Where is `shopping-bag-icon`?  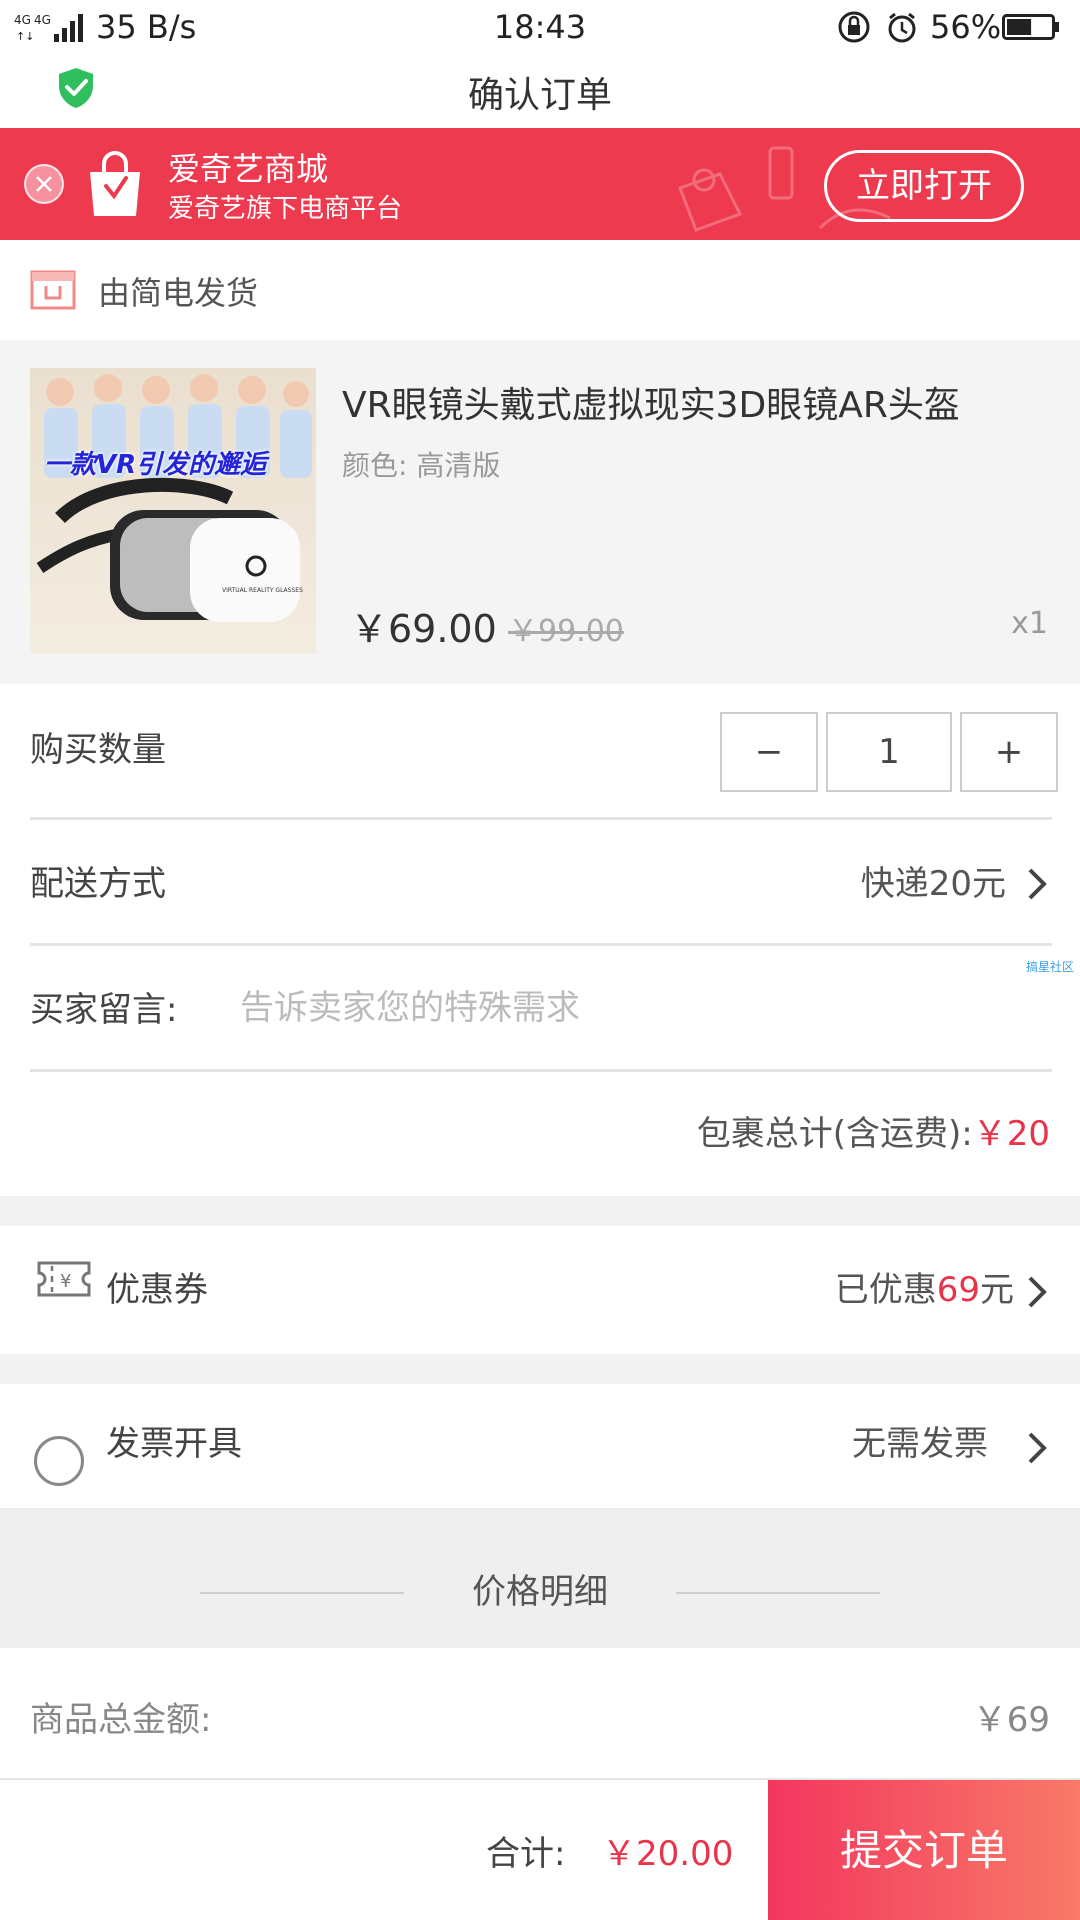
shopping-bag-icon is located at coordinates (115, 183).